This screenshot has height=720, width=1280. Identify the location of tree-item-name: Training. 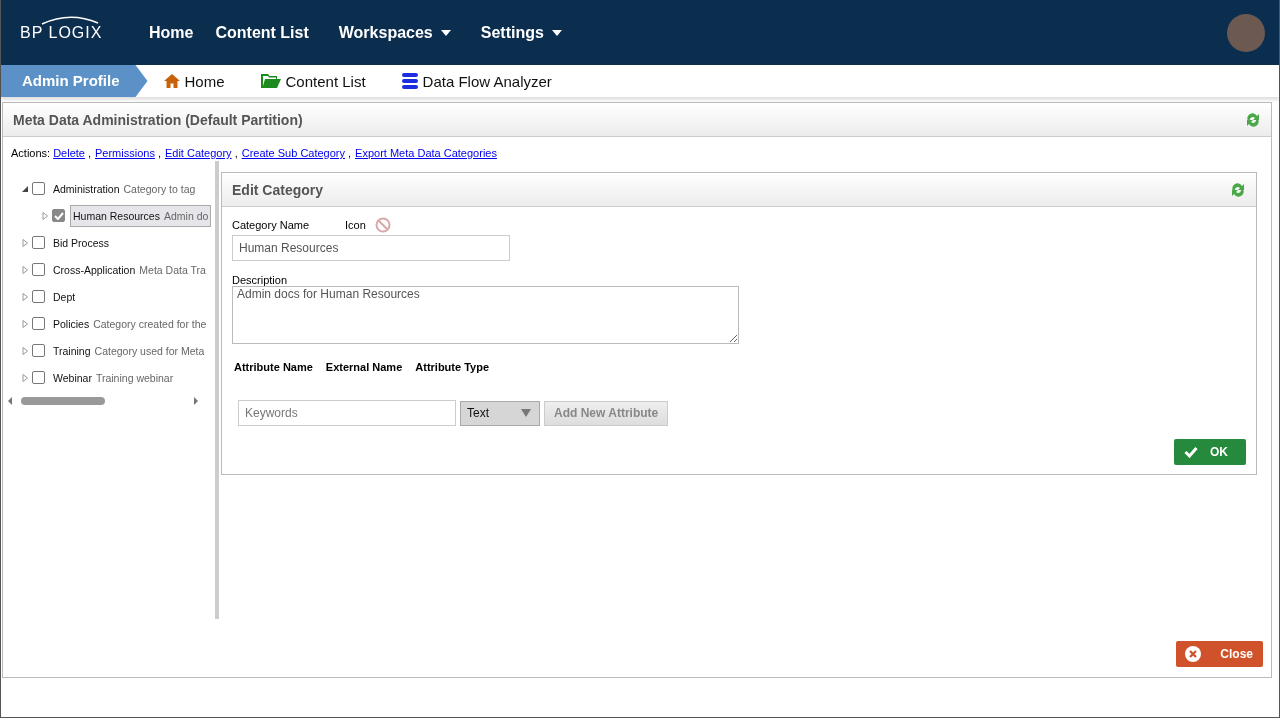
(72, 350).